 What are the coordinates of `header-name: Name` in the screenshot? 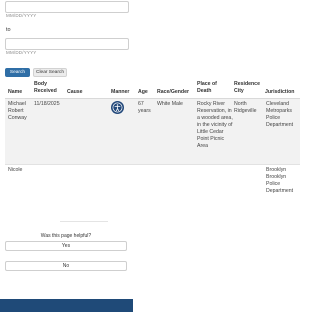 It's located at (15, 92).